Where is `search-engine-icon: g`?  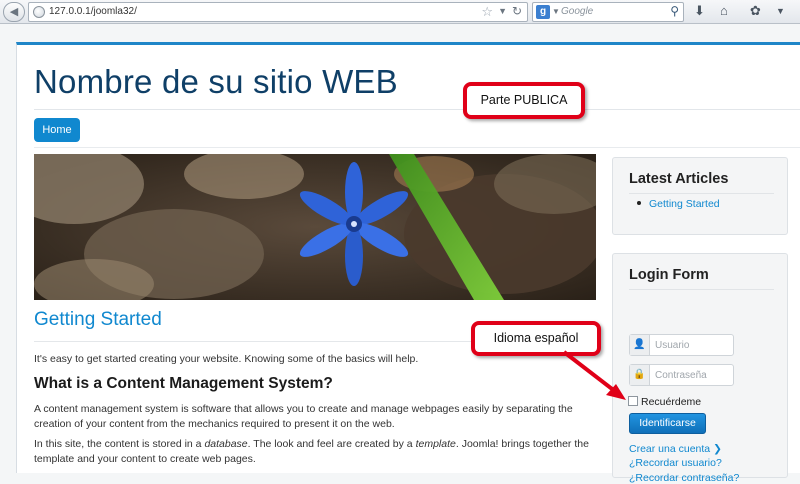 search-engine-icon: g is located at coordinates (543, 12).